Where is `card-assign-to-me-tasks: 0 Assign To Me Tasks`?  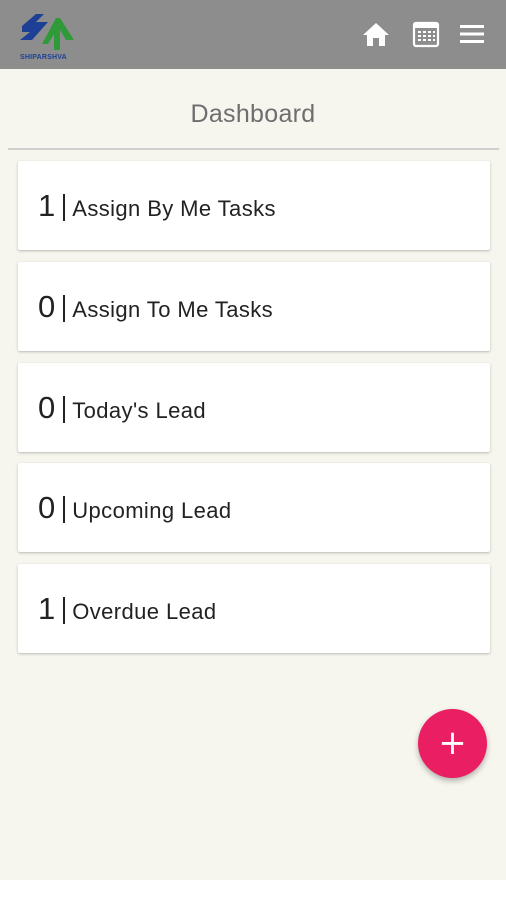 card-assign-to-me-tasks: 0 Assign To Me Tasks is located at coordinates (254, 306).